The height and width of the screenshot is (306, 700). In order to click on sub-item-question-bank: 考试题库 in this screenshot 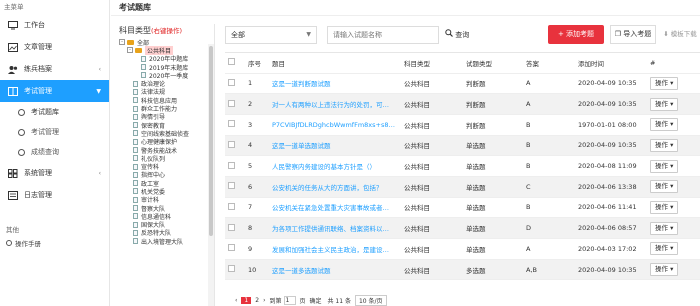, I will do `click(54, 112)`.